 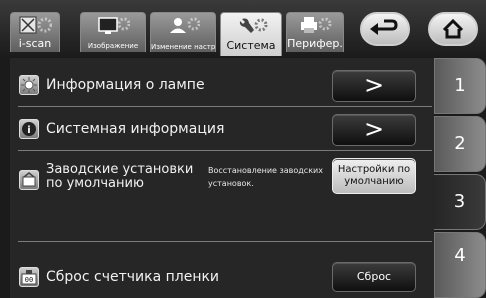 What do you see at coordinates (35, 25) in the screenshot?
I see `scan-icon` at bounding box center [35, 25].